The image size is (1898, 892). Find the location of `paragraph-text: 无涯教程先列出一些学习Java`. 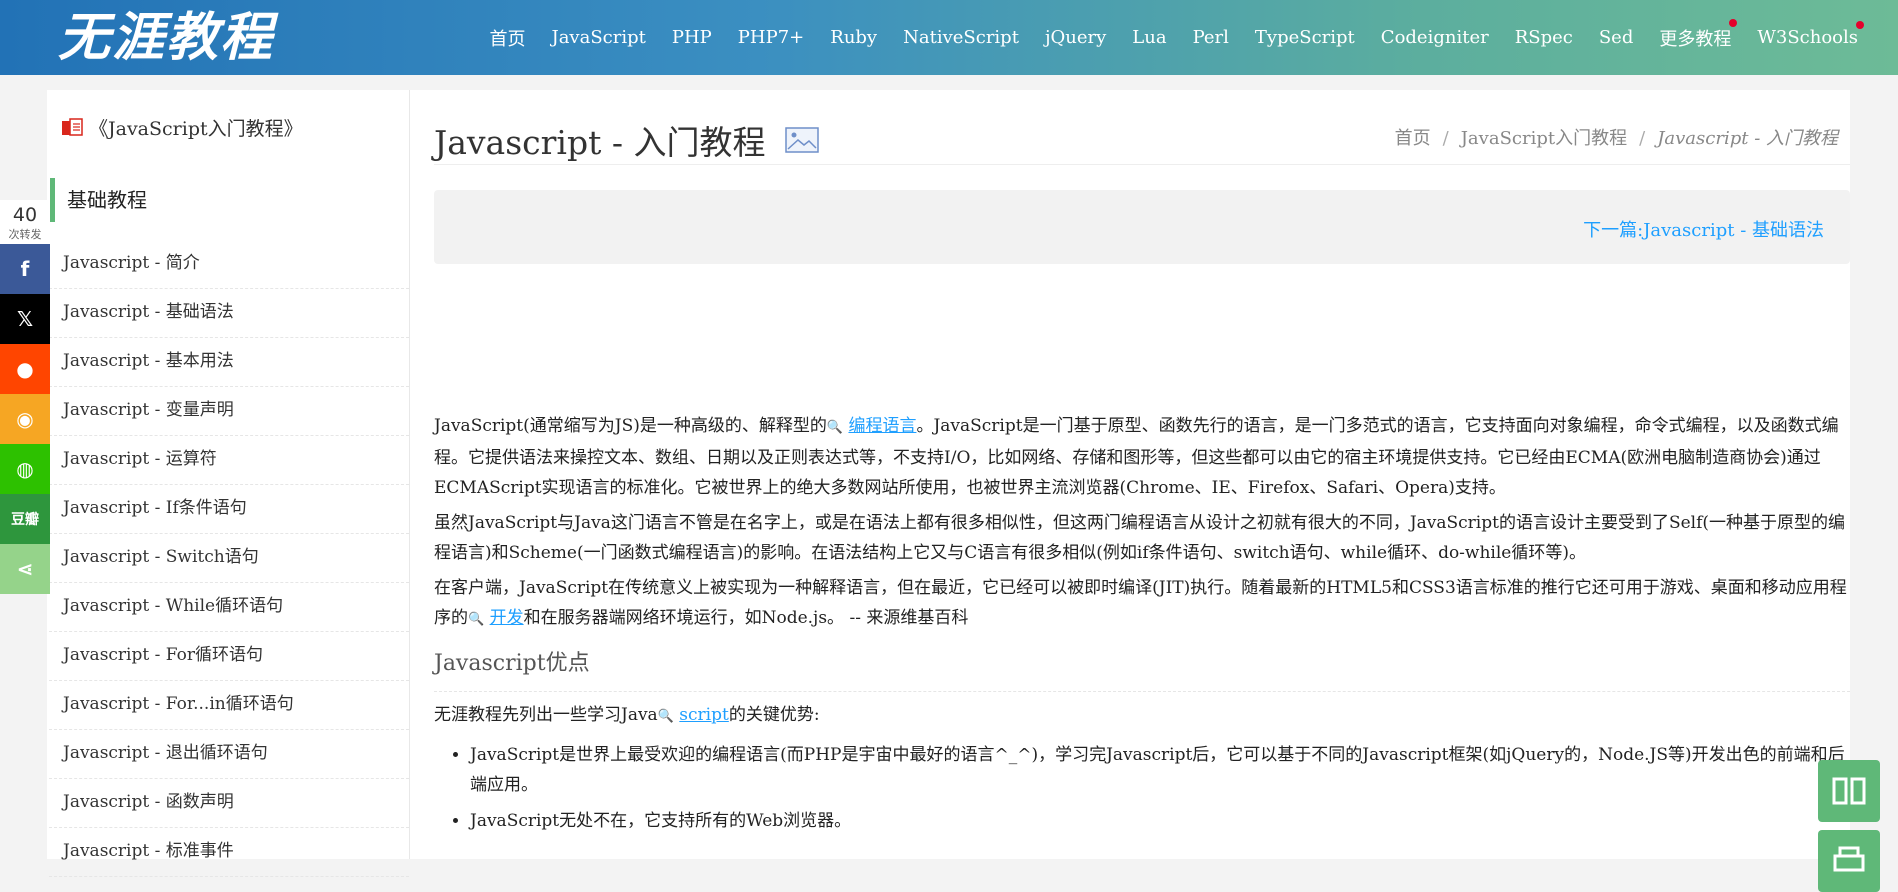

paragraph-text: 无涯教程先列出一些学习Java is located at coordinates (546, 715).